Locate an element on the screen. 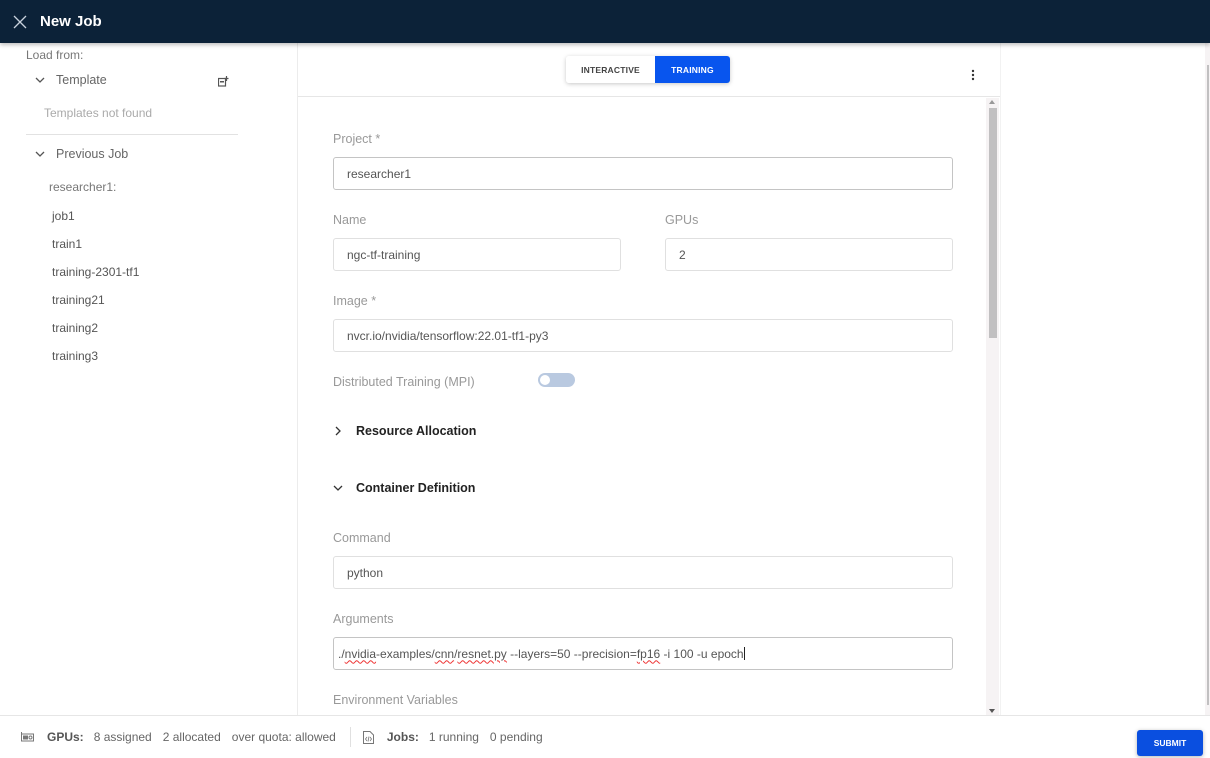 This screenshot has height=758, width=1210. gpus-over-quota: over quota: allowed is located at coordinates (283, 737).